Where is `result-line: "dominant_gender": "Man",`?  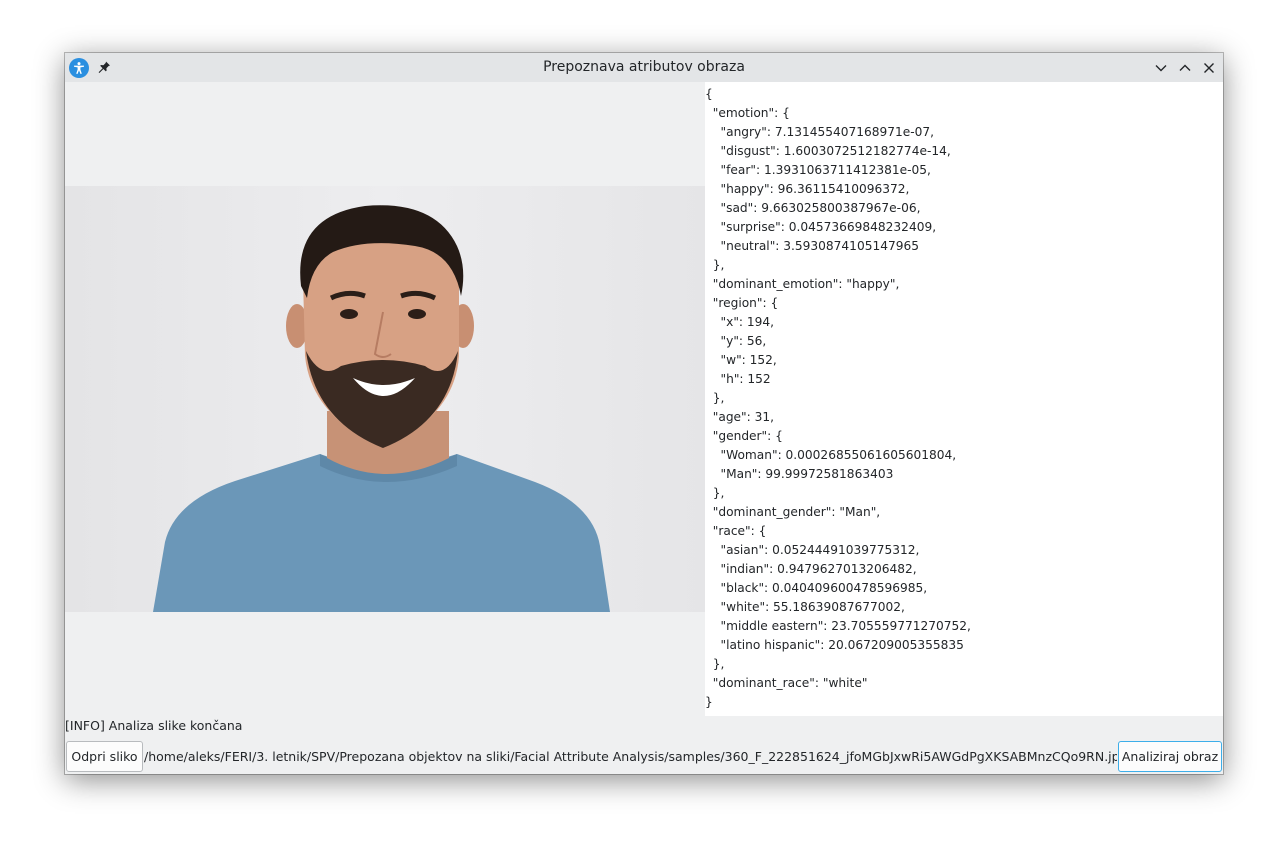
result-line: "dominant_gender": "Man", is located at coordinates (793, 512).